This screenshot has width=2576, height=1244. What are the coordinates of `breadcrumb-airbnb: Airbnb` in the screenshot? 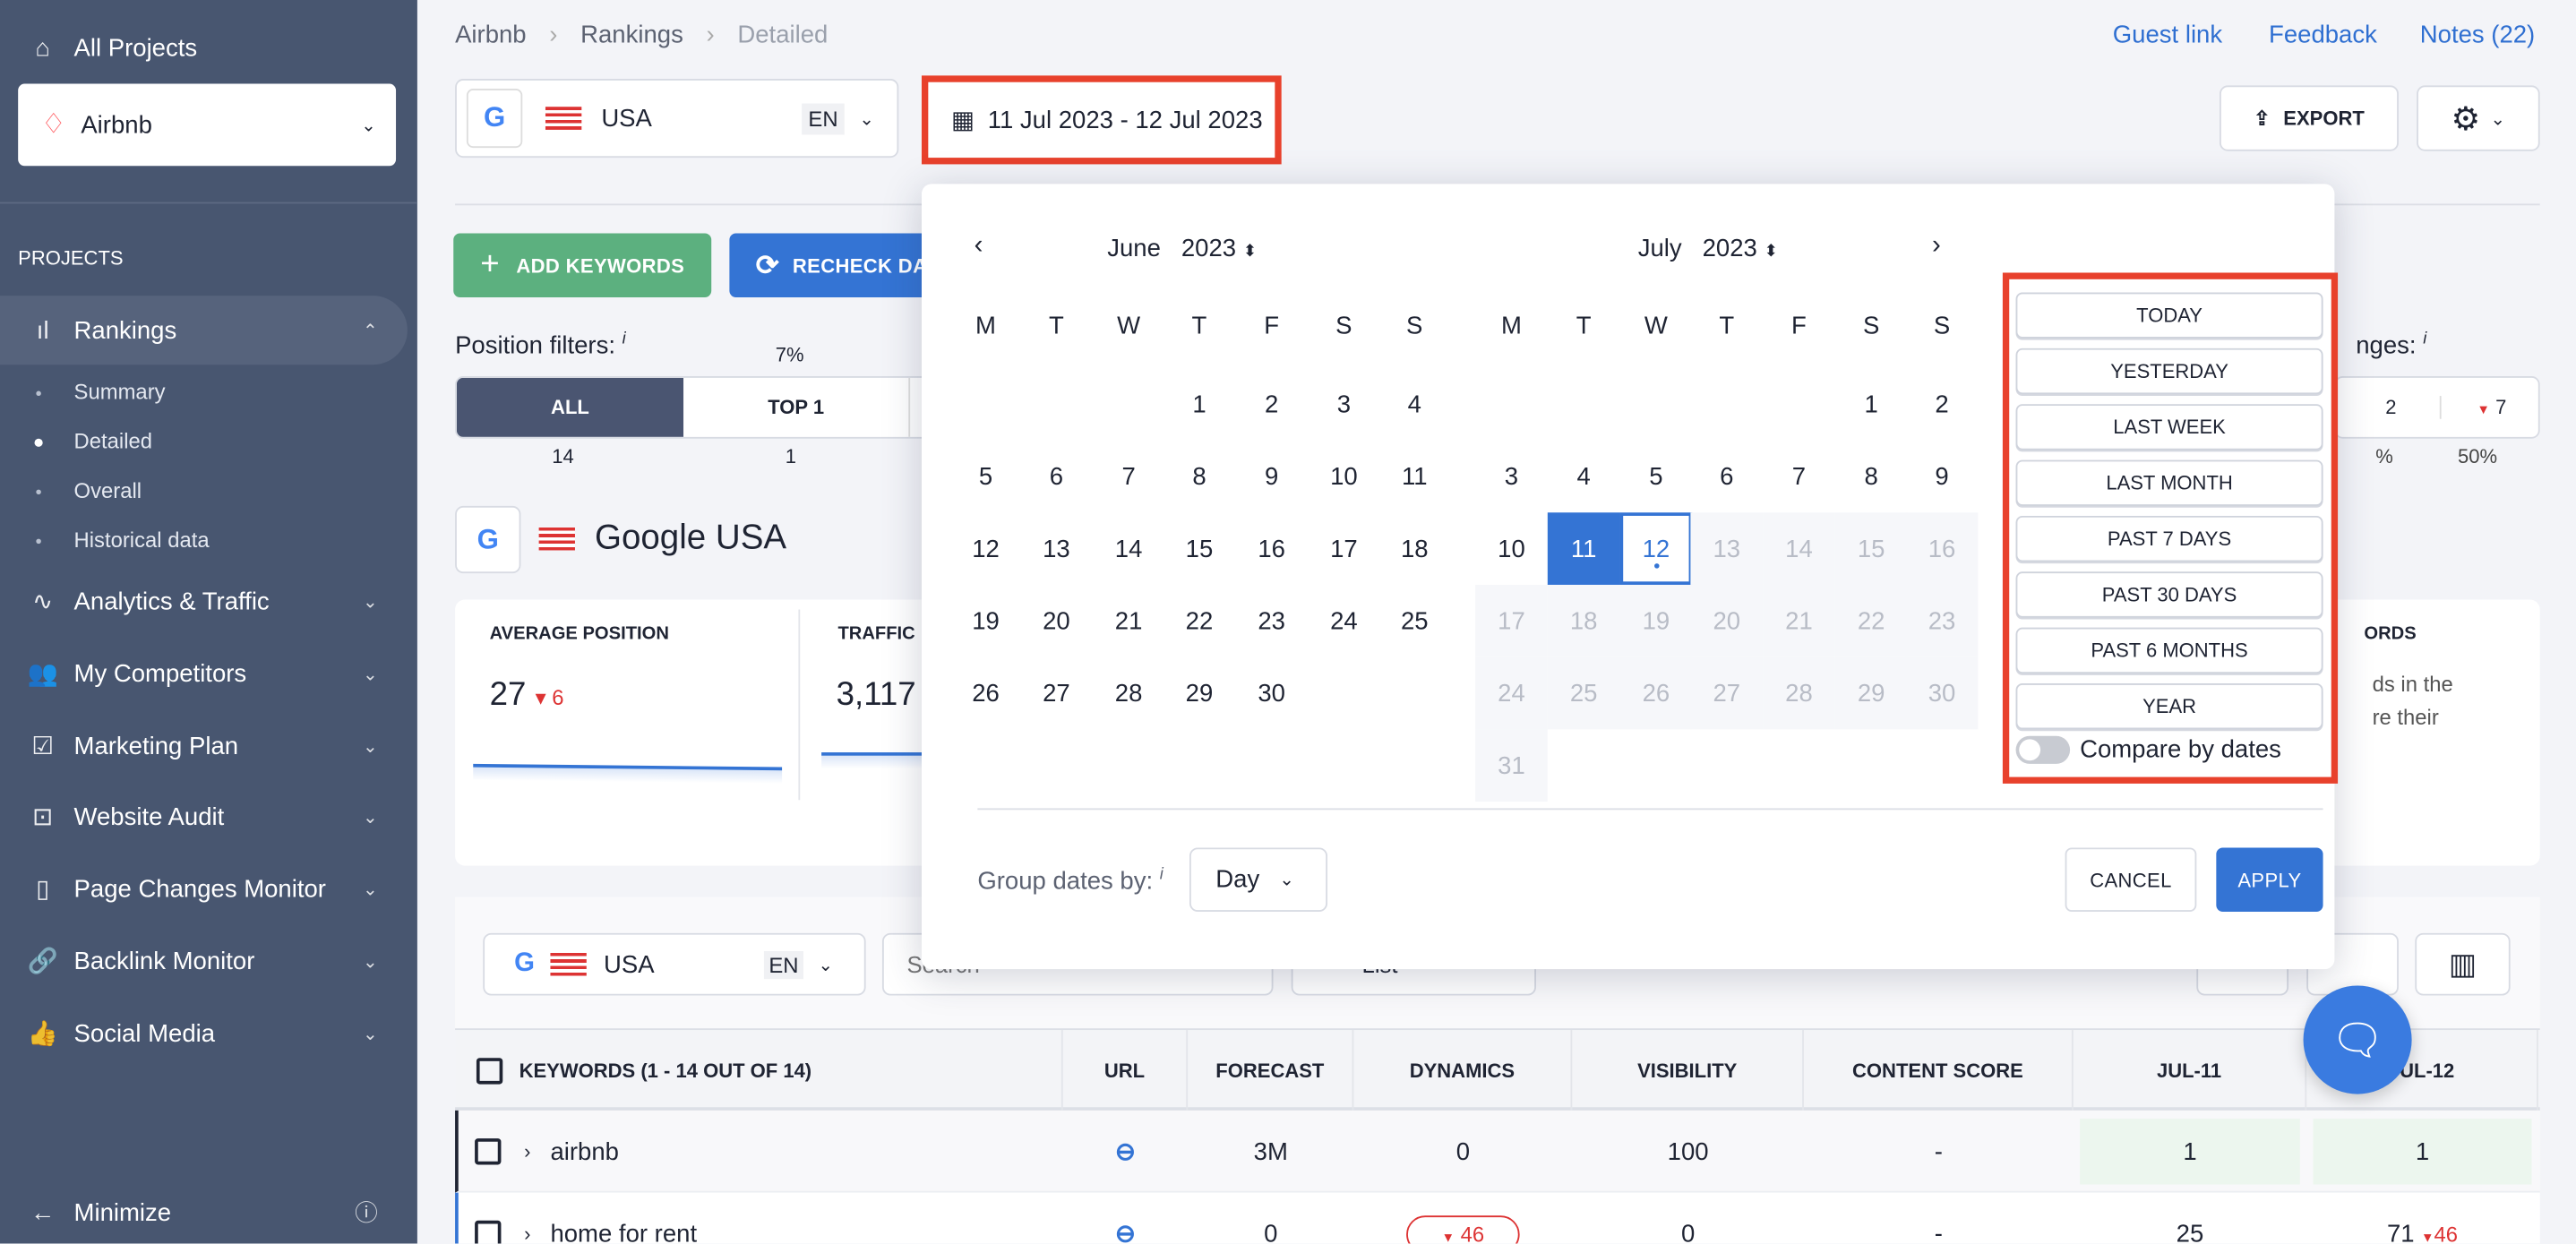 It's located at (491, 35).